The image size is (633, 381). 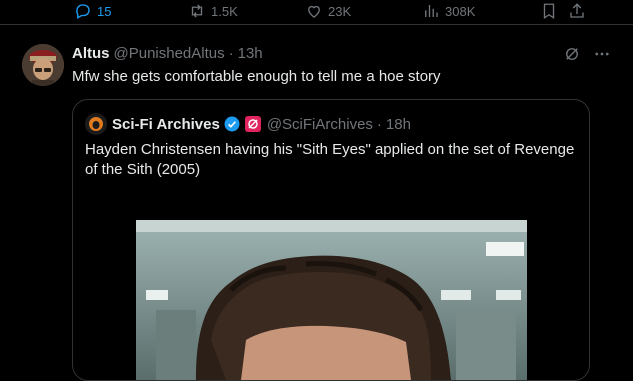 I want to click on quoted-timestamp: 18h, so click(x=398, y=124).